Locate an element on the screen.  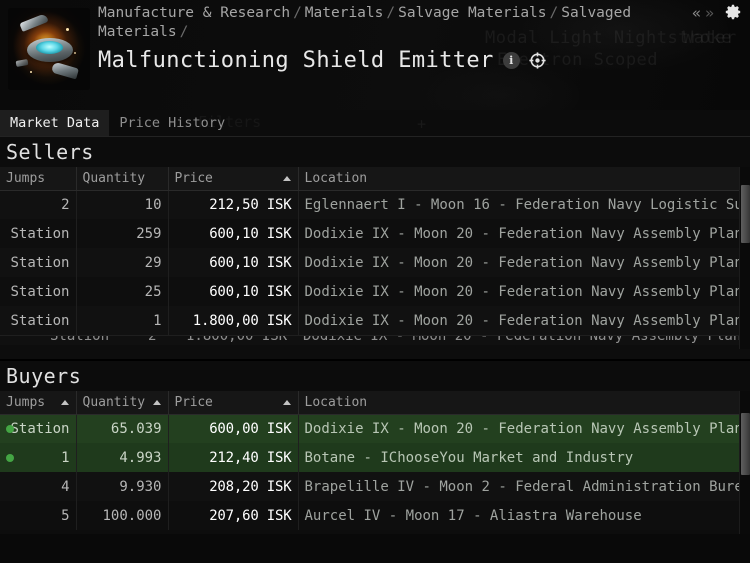
title-row: Malfunctioning Shield Emitter i is located at coordinates (322, 60).